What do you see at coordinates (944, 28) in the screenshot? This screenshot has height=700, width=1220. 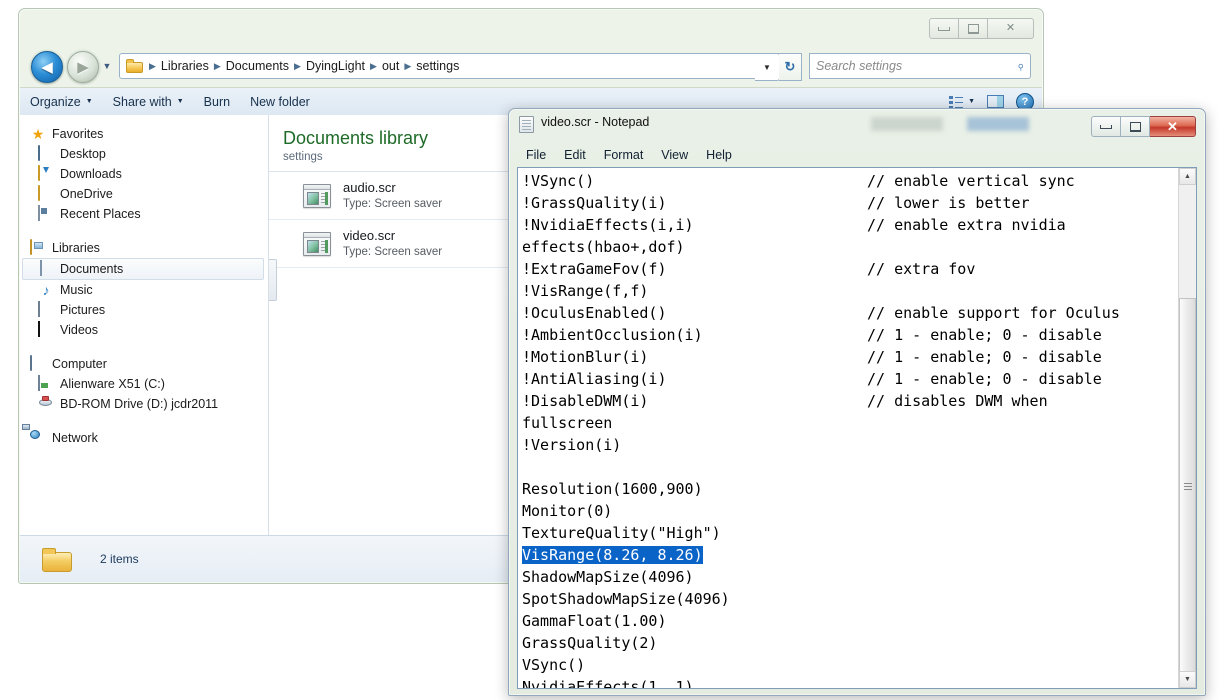 I see `explorer-minimize-button` at bounding box center [944, 28].